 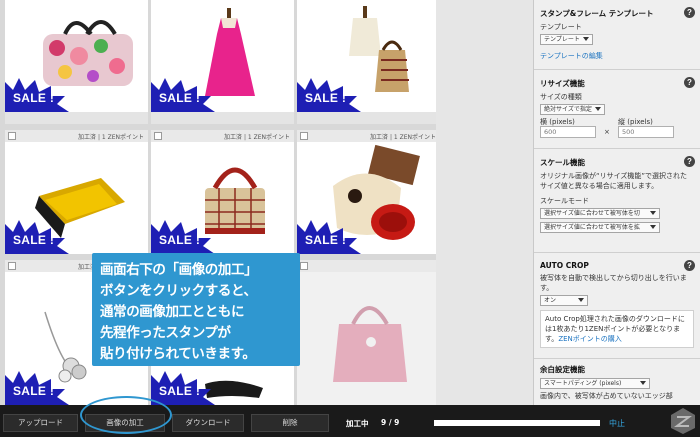 What do you see at coordinates (564, 265) in the screenshot?
I see `section-title: AUTO CROP` at bounding box center [564, 265].